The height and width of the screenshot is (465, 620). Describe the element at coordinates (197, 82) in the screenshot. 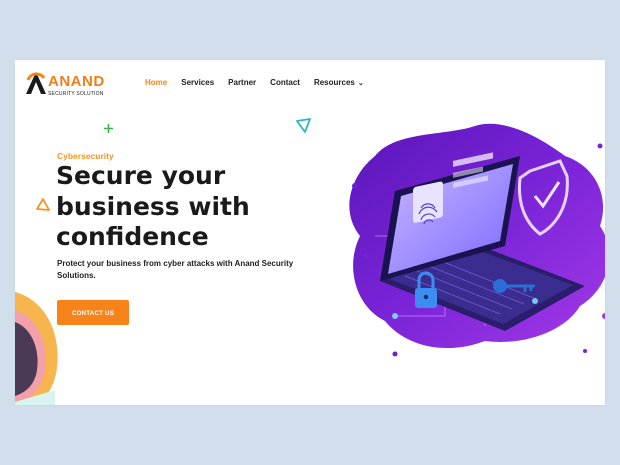

I see `nav-services: Services` at that location.